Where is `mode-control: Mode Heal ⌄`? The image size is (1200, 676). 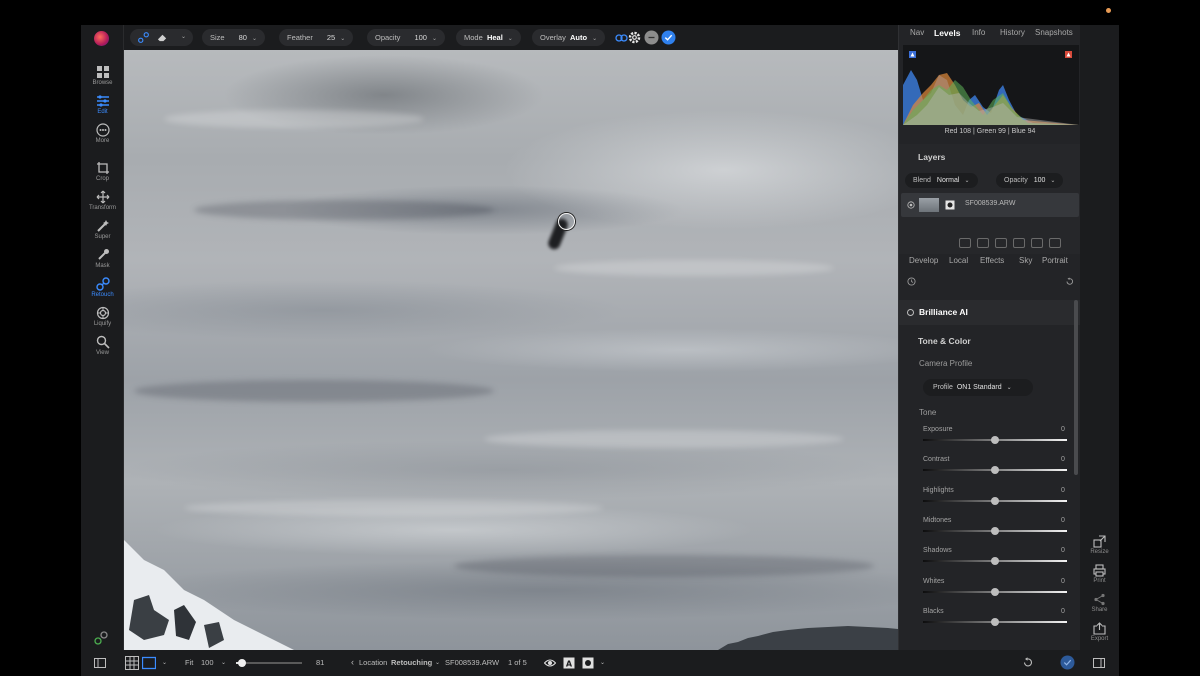
mode-control: Mode Heal ⌄ is located at coordinates (488, 37).